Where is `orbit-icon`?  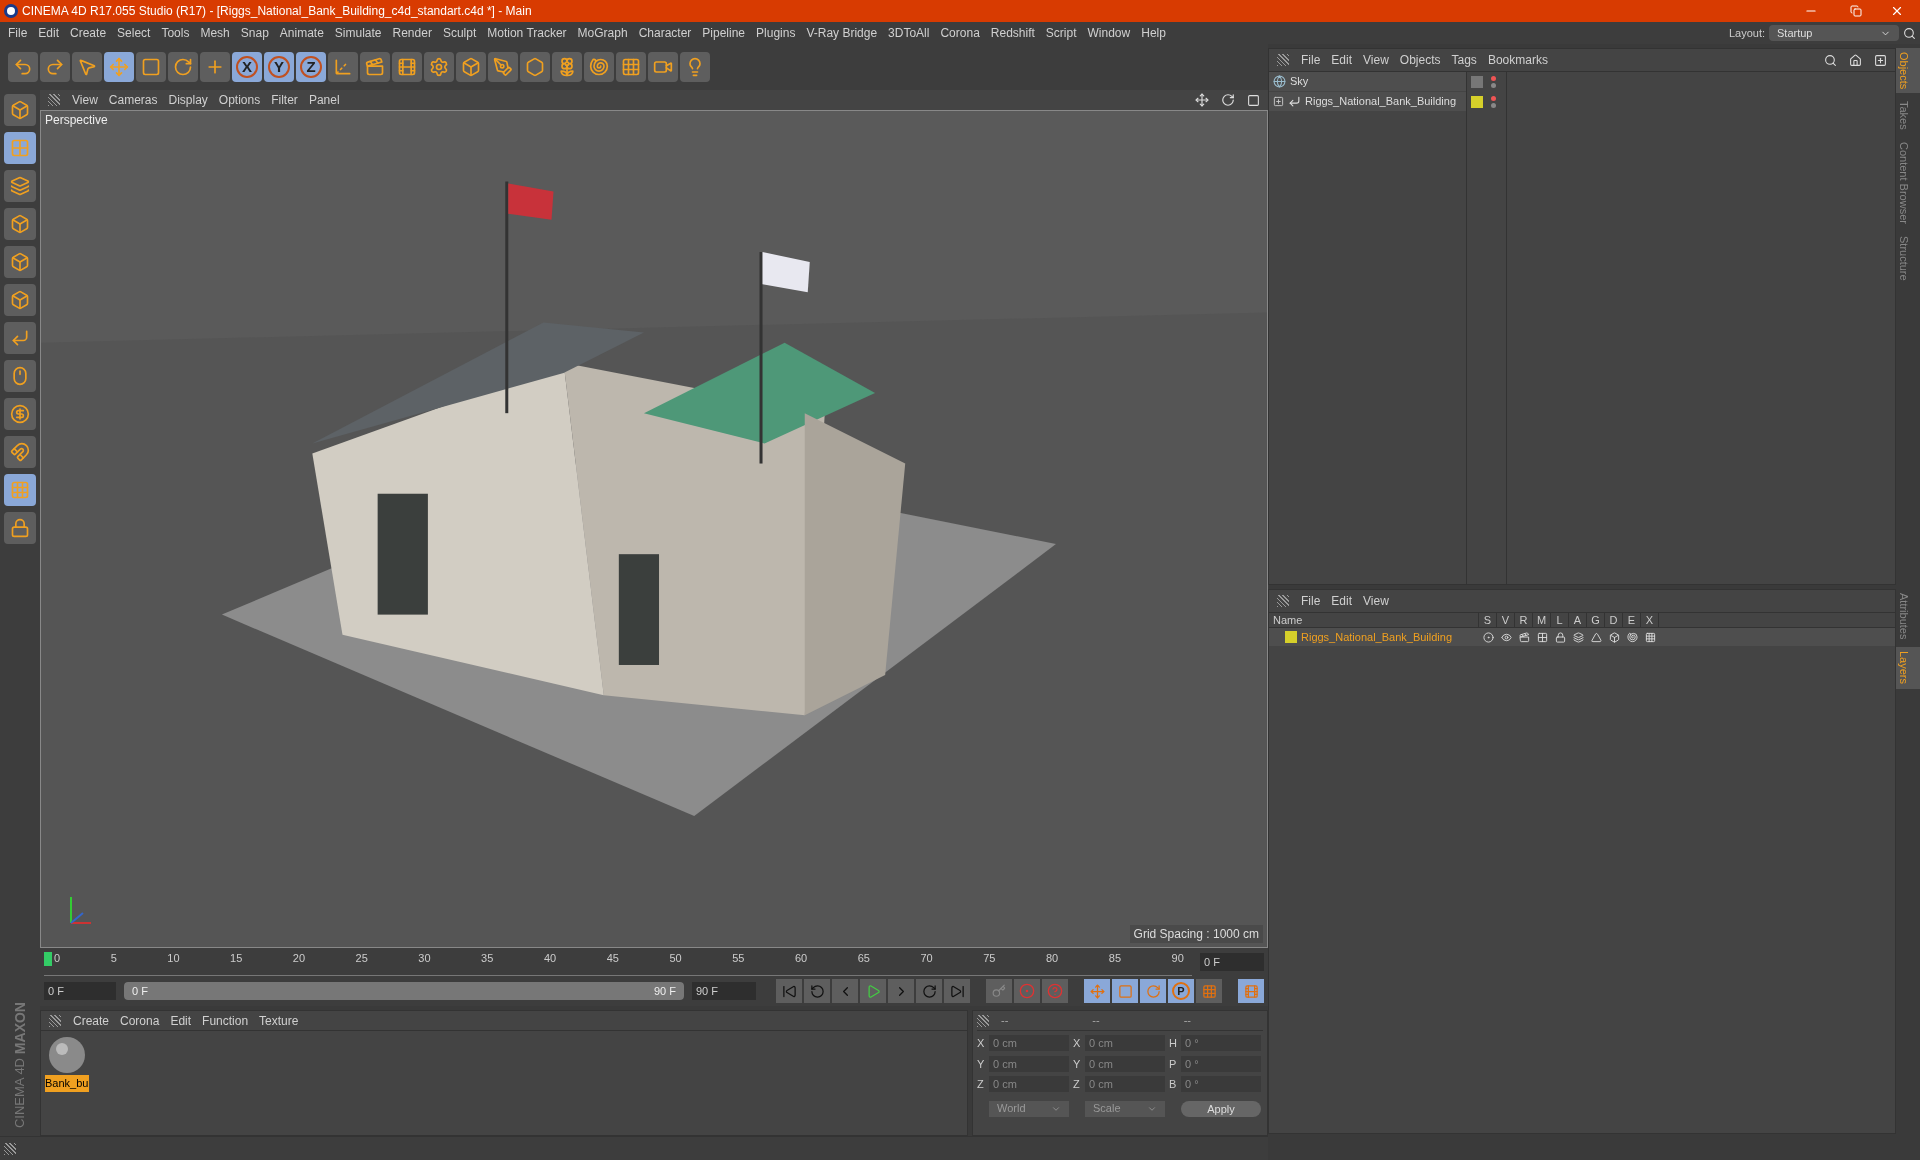
orbit-icon is located at coordinates (1228, 100).